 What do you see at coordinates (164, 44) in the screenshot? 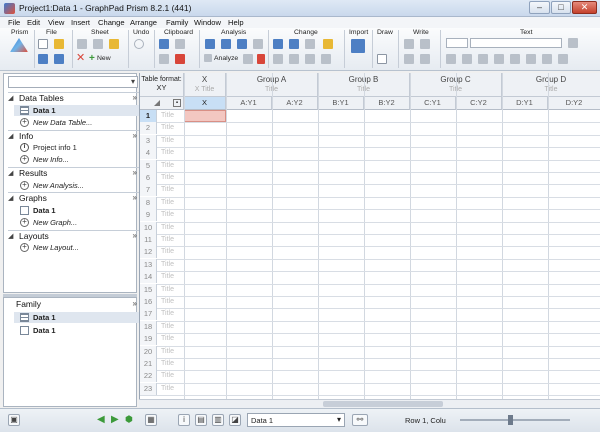
I see `cut-icon` at bounding box center [164, 44].